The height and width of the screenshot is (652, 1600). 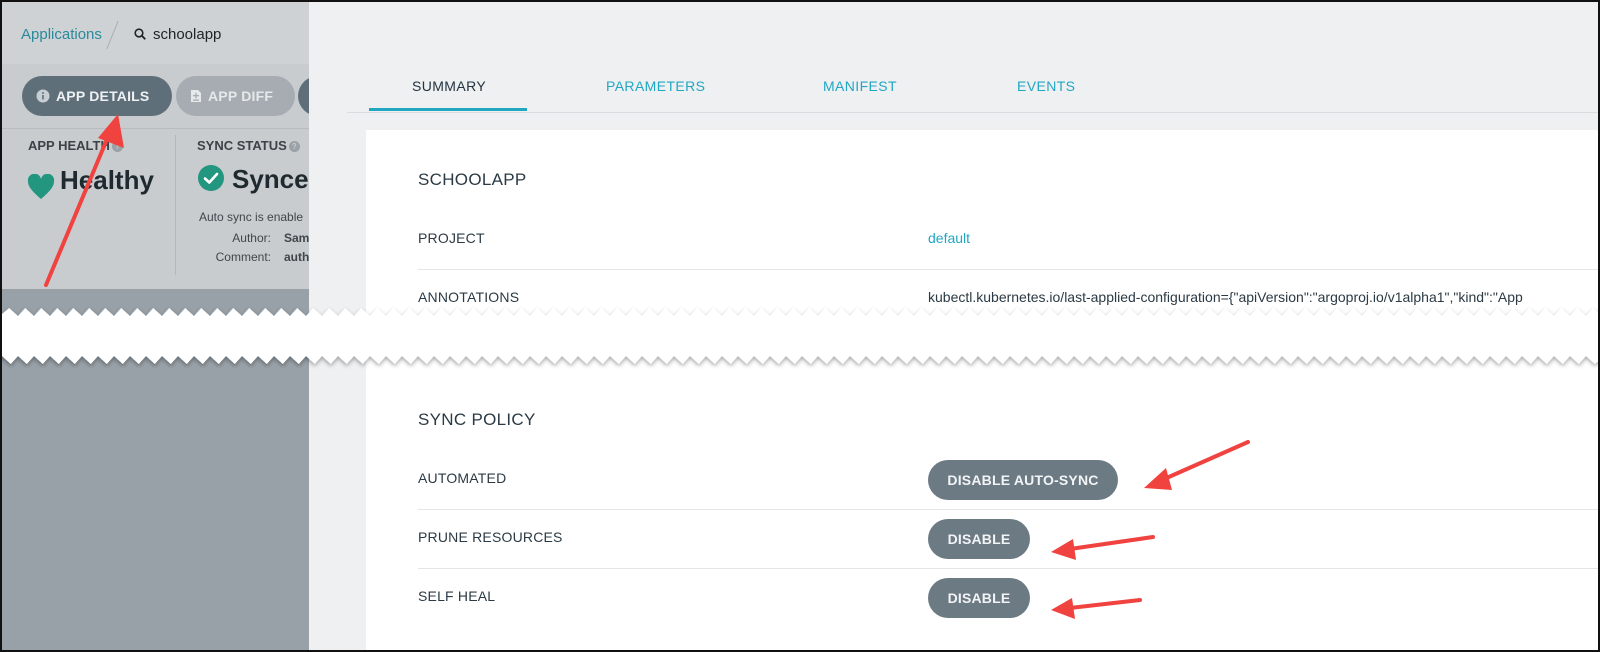 What do you see at coordinates (112, 35) in the screenshot?
I see `breadcrumb-separator` at bounding box center [112, 35].